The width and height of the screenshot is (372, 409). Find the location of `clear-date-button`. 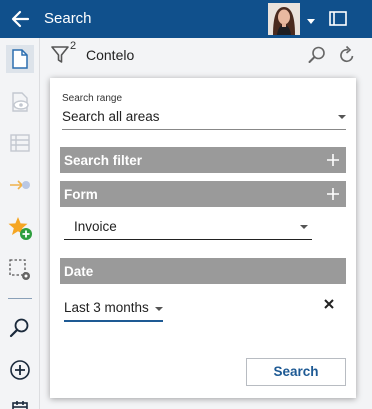

clear-date-button is located at coordinates (329, 304).